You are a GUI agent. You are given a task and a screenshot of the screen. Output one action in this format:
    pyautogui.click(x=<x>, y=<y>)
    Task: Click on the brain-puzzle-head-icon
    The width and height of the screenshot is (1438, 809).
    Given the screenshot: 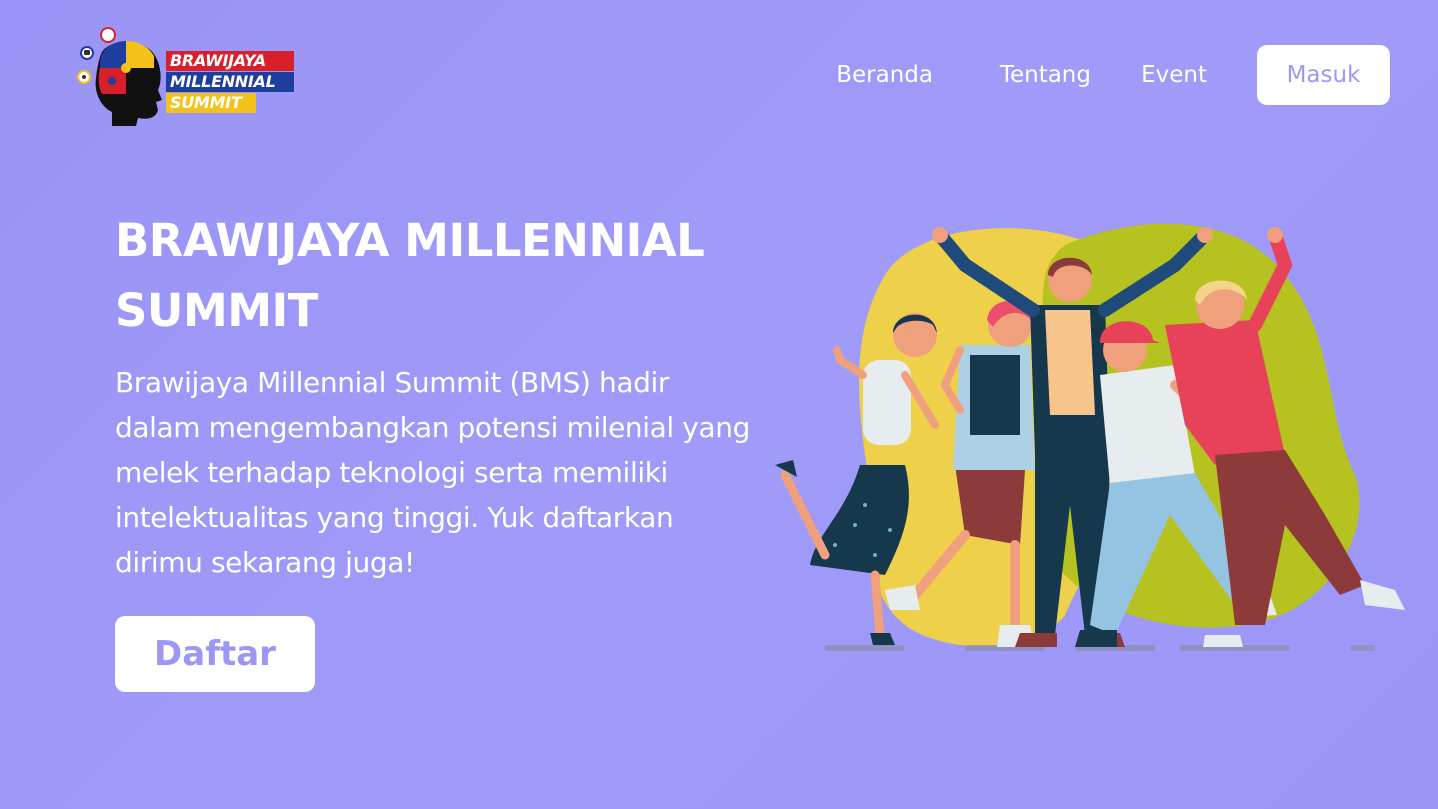 What is the action you would take?
    pyautogui.click(x=119, y=77)
    